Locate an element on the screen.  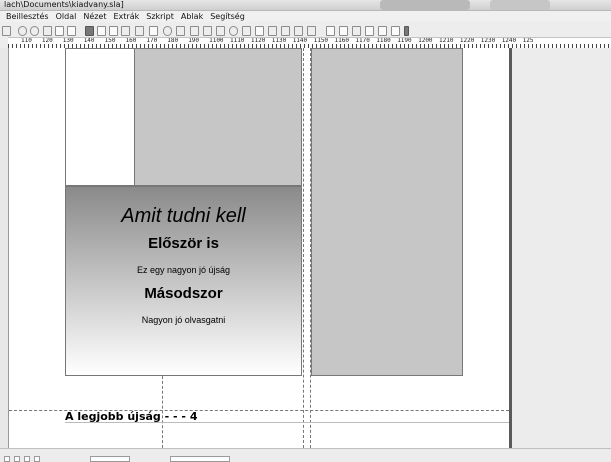
title-bar-decoration is located at coordinates (425, 5).